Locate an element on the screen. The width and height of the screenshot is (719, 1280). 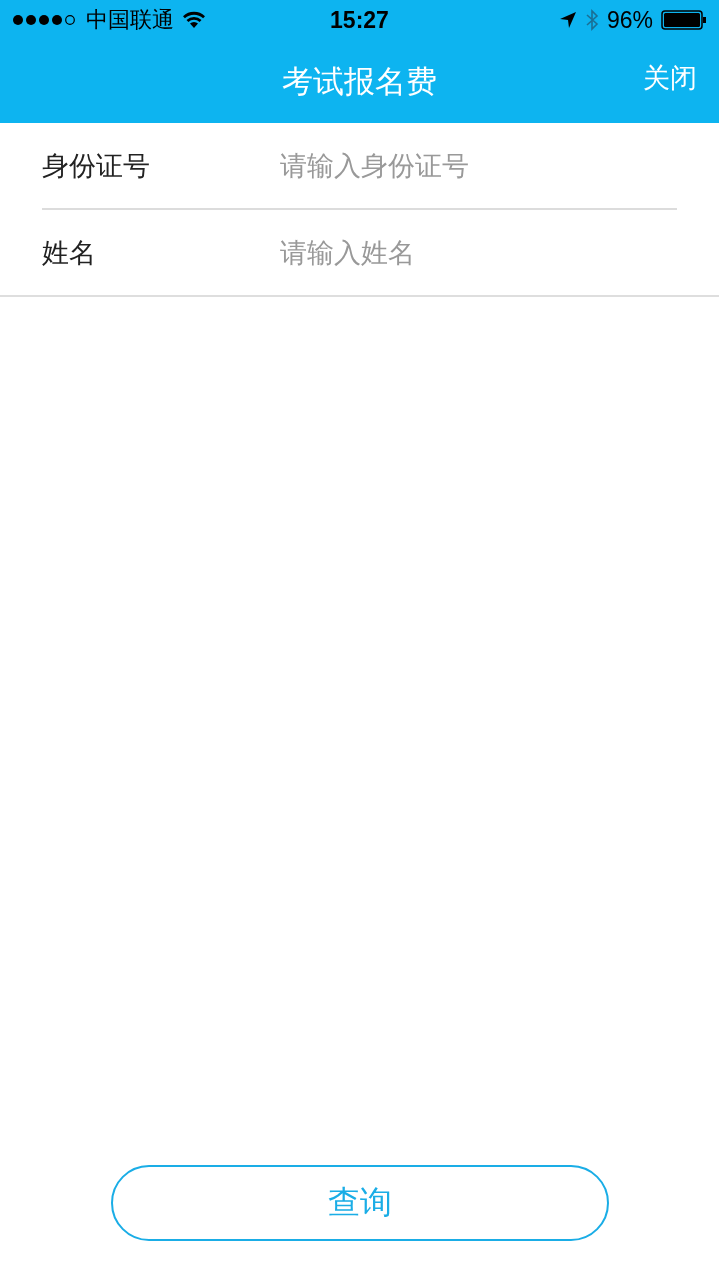
clock-time: 15:27 is located at coordinates (359, 20).